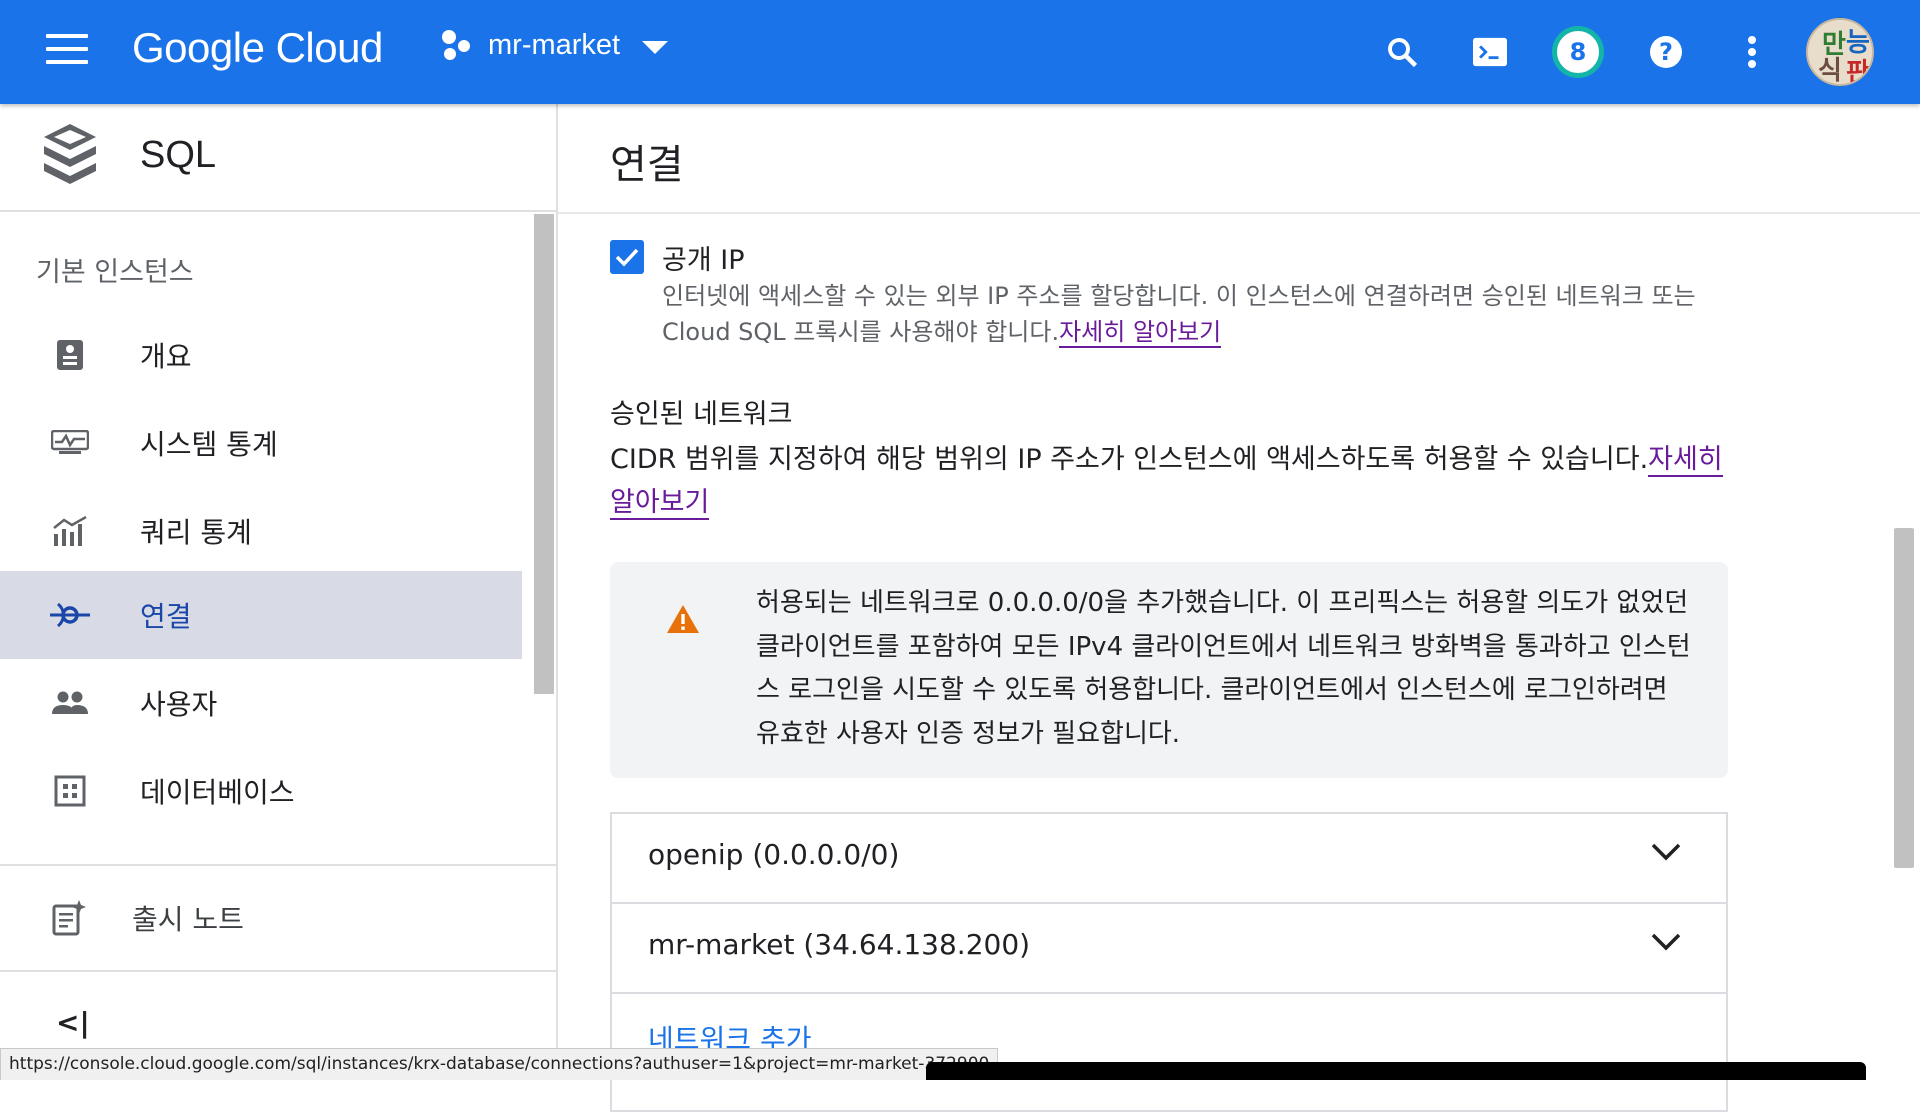  What do you see at coordinates (1402, 52) in the screenshot?
I see `search-icon` at bounding box center [1402, 52].